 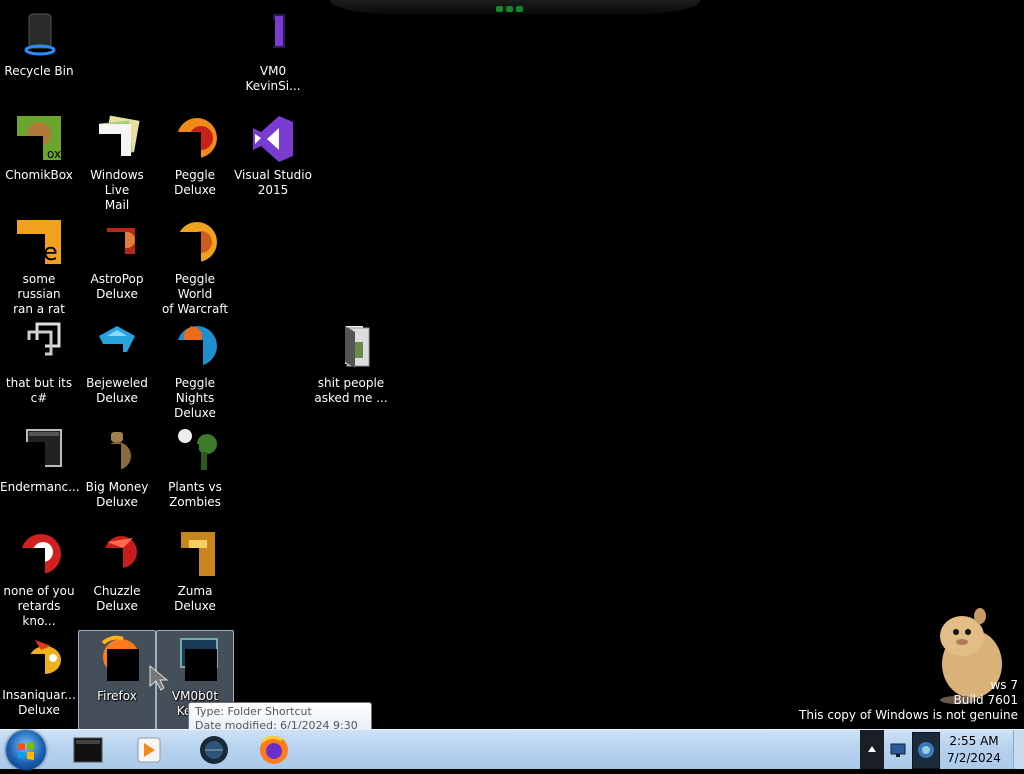 I want to click on start-button, so click(x=26, y=750).